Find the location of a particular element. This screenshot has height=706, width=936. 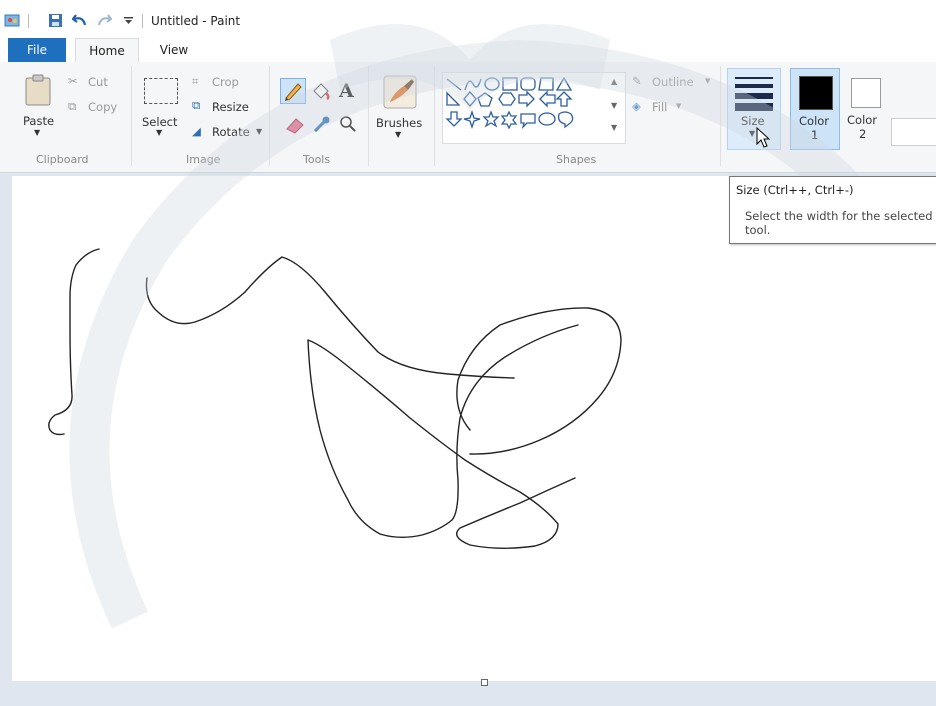

shapes-gallery: ▲ ▼ ▼ is located at coordinates (534, 108).